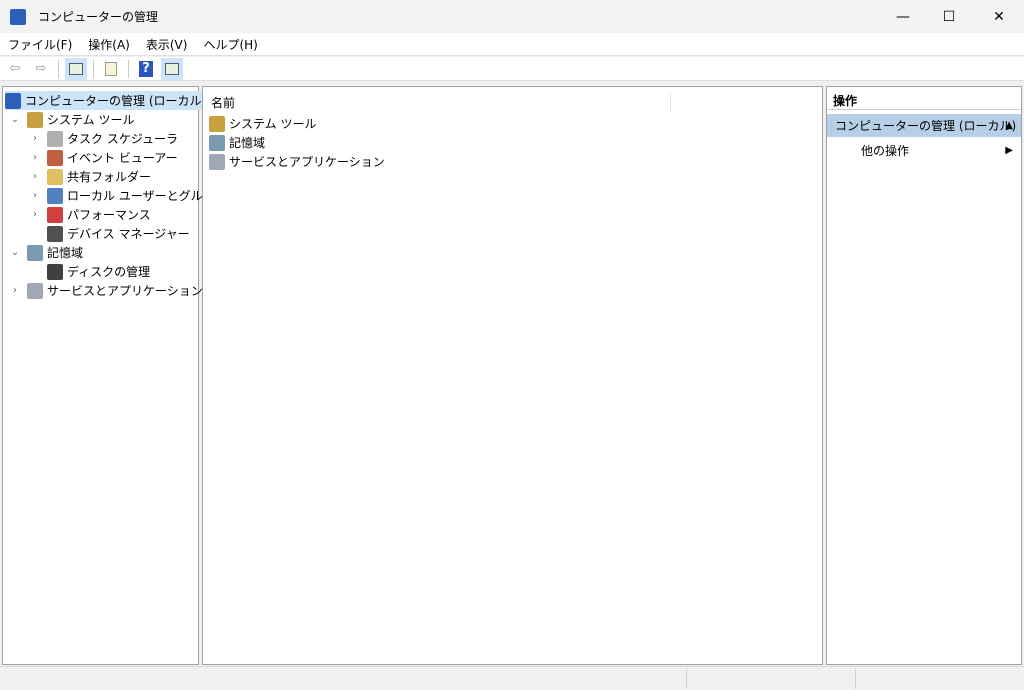 This screenshot has width=1024, height=690. What do you see at coordinates (273, 124) in the screenshot?
I see `list-item-label: システム ツール` at bounding box center [273, 124].